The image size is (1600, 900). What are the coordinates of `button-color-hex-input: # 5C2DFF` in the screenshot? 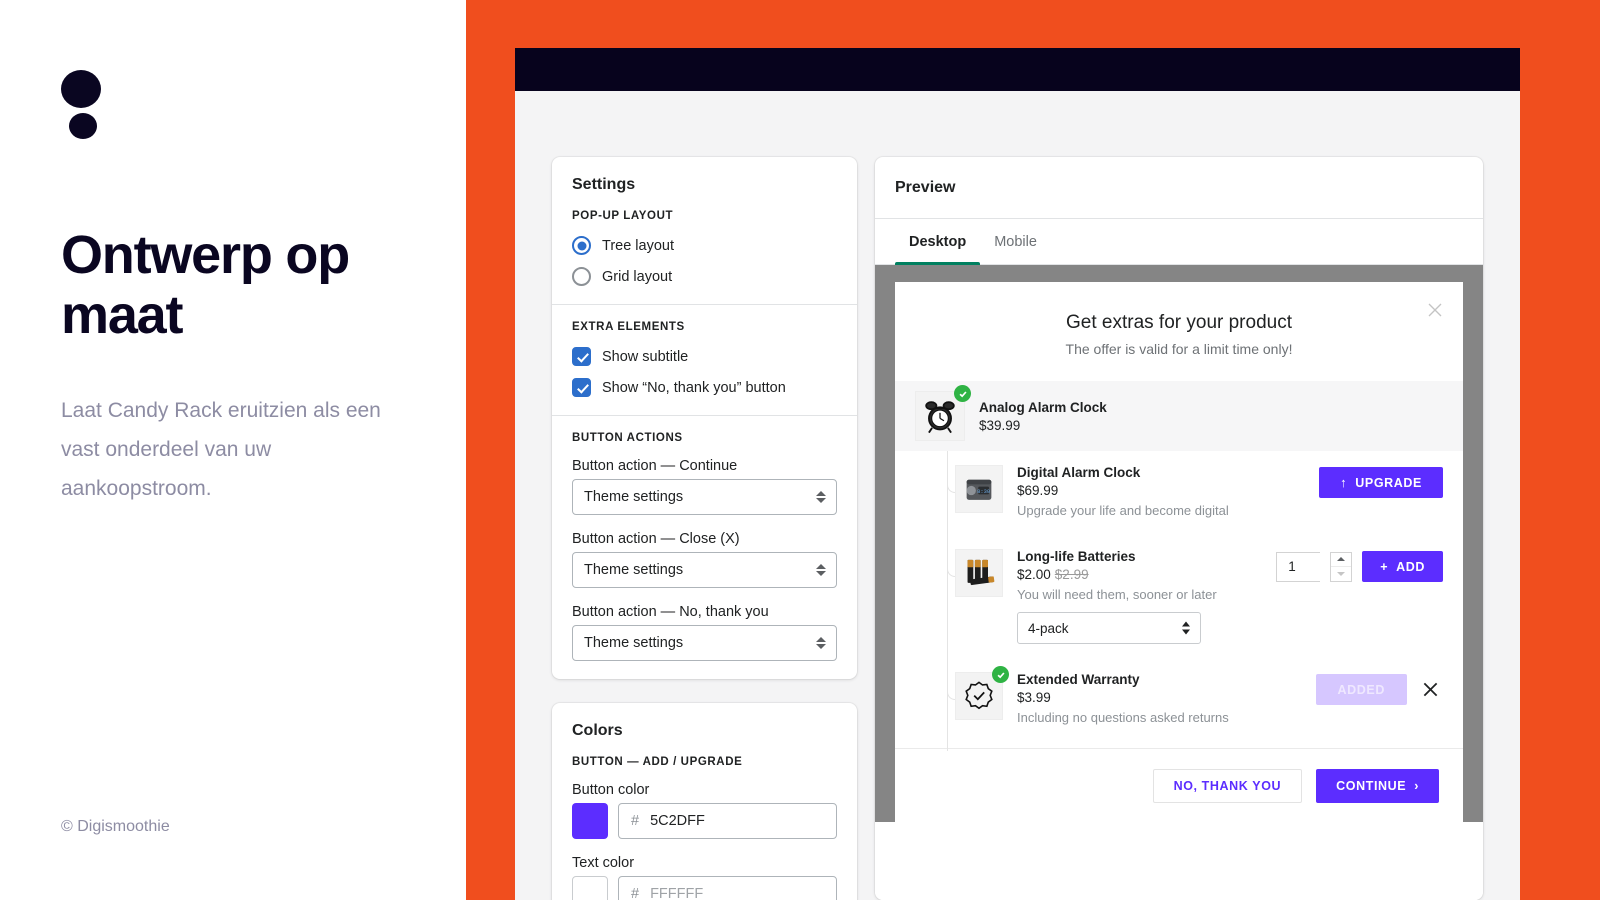 It's located at (727, 821).